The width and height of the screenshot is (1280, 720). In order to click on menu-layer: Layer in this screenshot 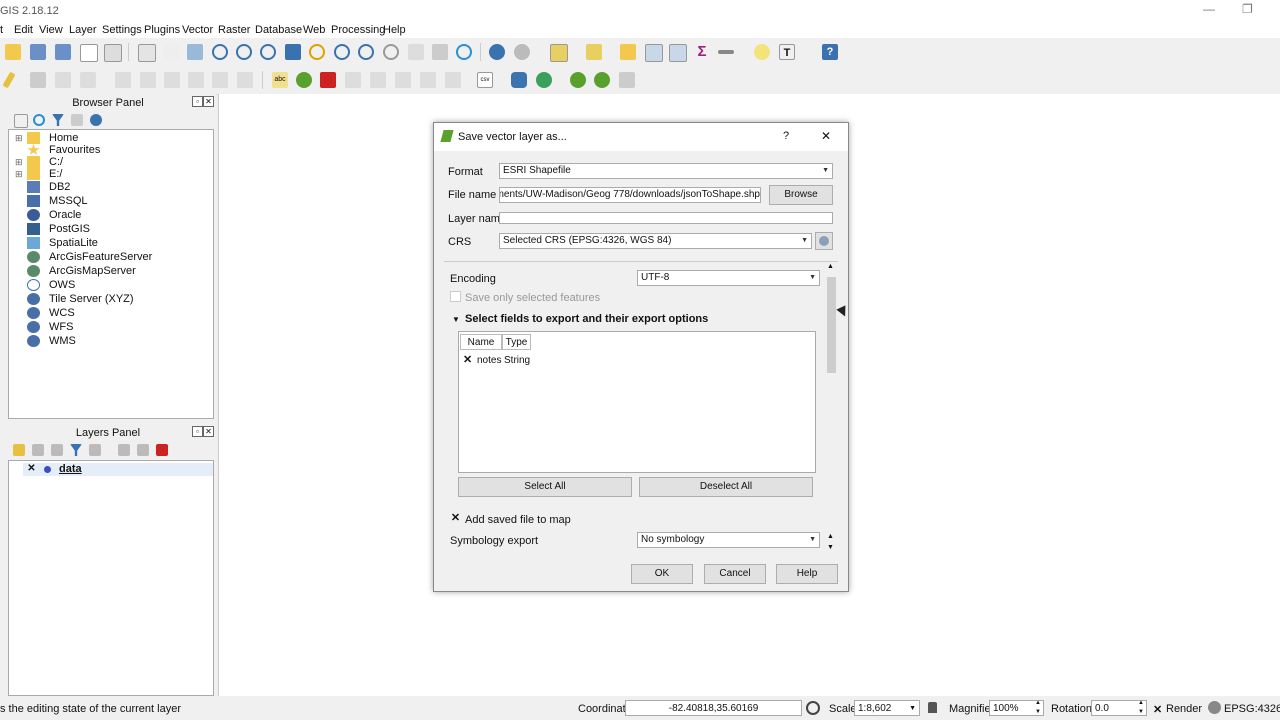, I will do `click(83, 30)`.